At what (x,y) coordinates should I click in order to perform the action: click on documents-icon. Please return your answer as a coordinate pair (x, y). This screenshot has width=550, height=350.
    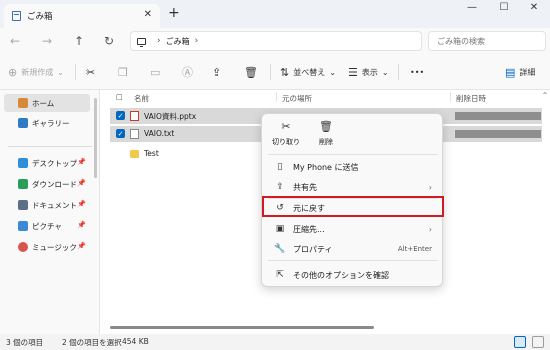
    Looking at the image, I should click on (23, 205).